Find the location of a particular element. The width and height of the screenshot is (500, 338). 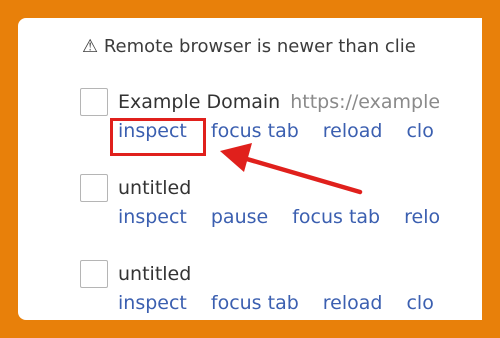

reload-link: relo is located at coordinates (422, 217).